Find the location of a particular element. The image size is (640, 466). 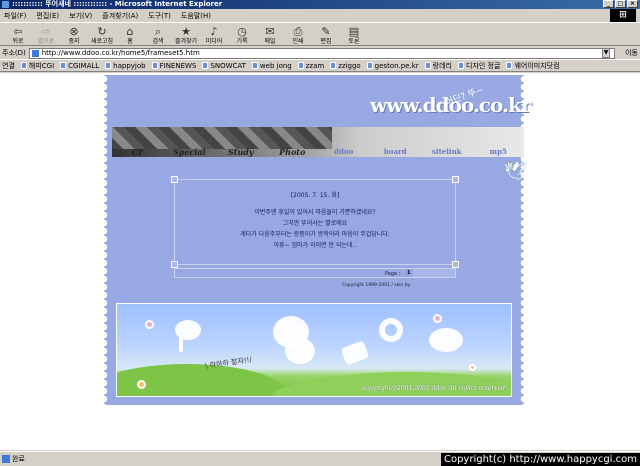

page-number-current: 1 is located at coordinates (408, 273).